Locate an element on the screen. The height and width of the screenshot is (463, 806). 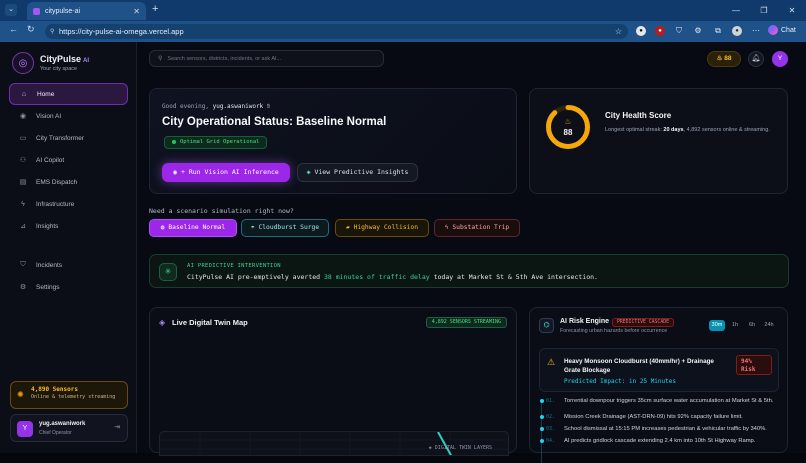
tab-title: citypulse-ai is located at coordinates (63, 11).